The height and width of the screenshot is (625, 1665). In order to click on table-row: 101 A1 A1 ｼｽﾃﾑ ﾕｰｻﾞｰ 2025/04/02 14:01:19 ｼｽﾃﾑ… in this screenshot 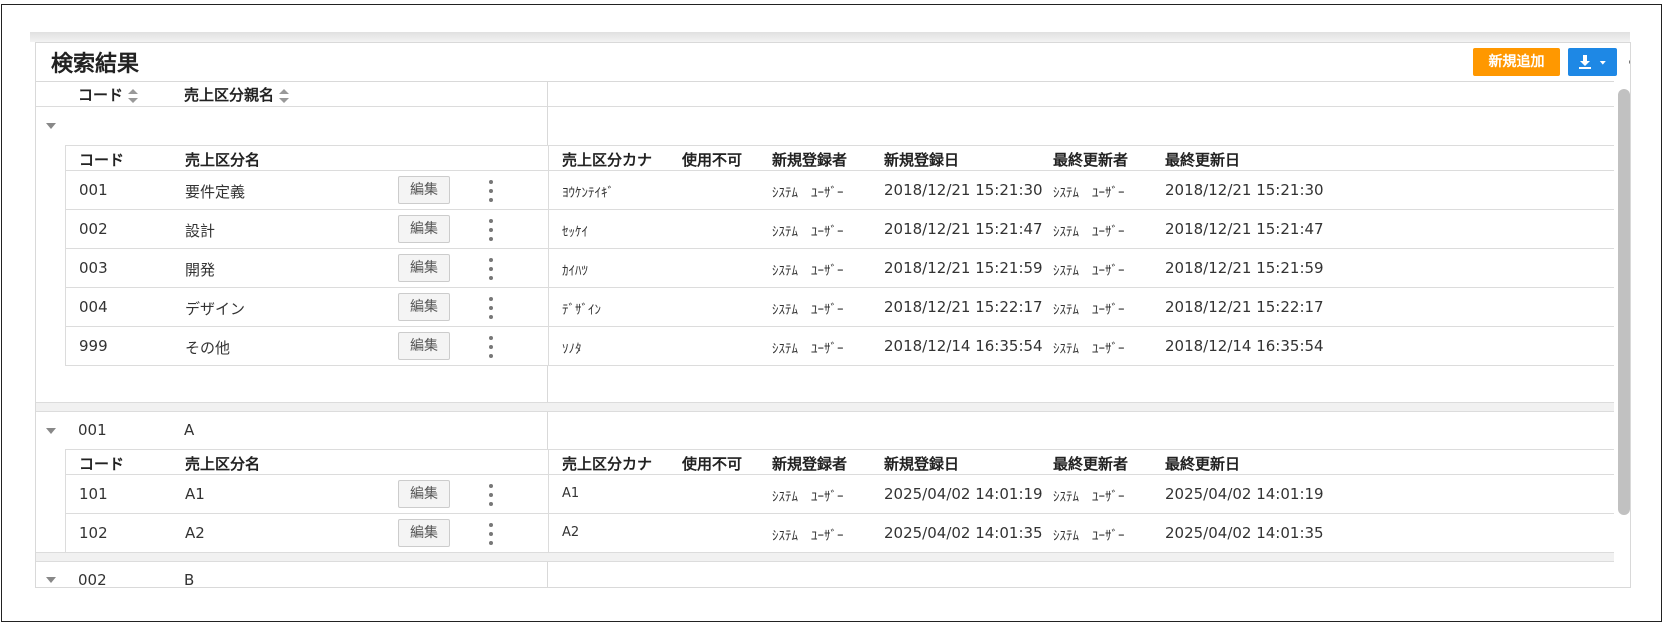, I will do `click(839, 494)`.